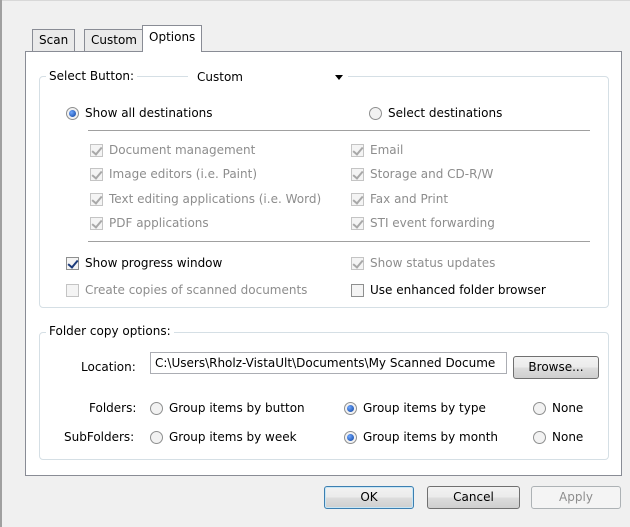 This screenshot has width=630, height=527. I want to click on pdf-applications-label: PDF applications, so click(159, 223).